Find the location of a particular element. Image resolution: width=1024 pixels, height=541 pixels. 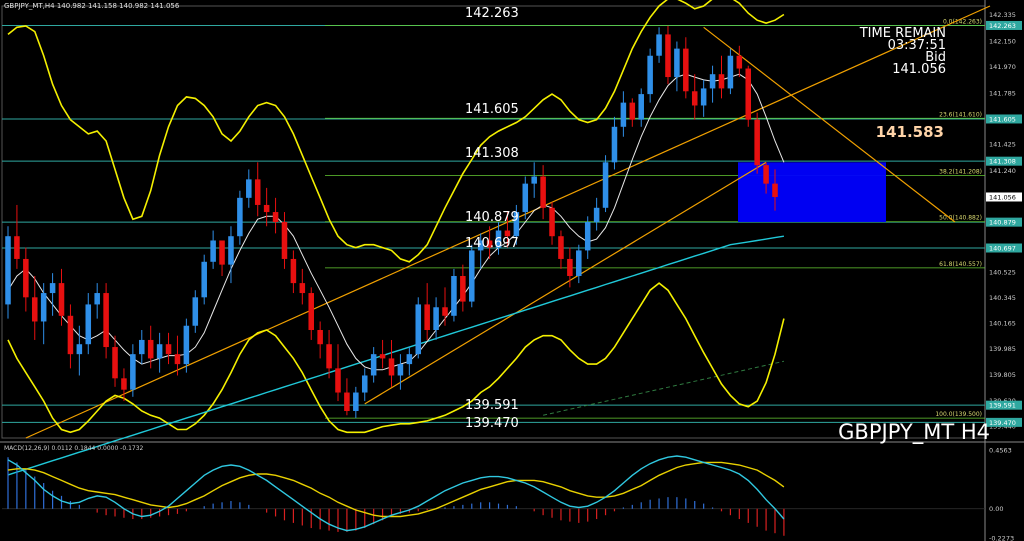

macd-tick-0: 0.4563 is located at coordinates (1000, 451).